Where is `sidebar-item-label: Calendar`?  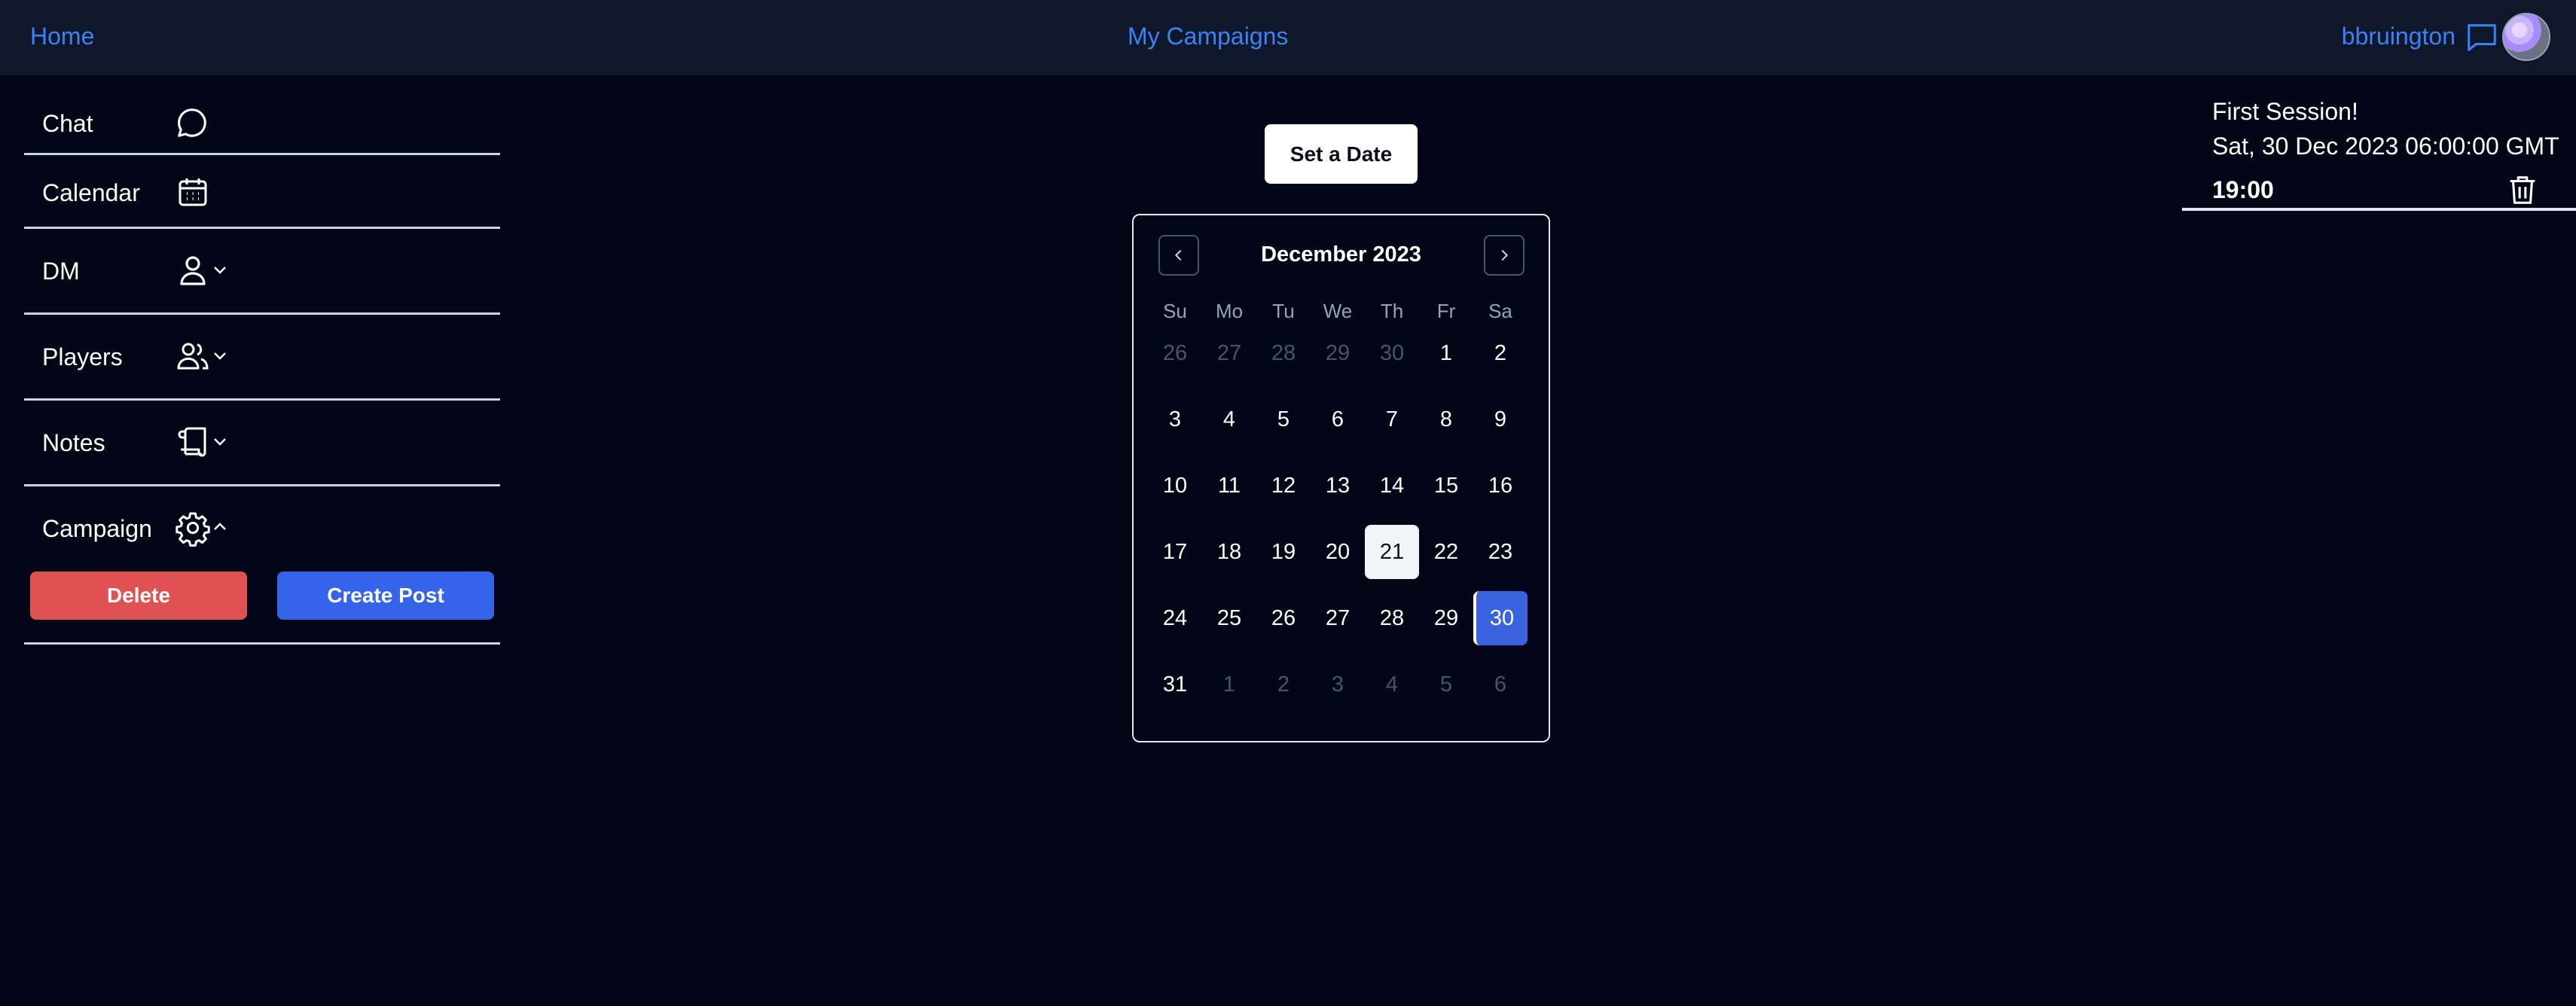 sidebar-item-label: Calendar is located at coordinates (91, 192).